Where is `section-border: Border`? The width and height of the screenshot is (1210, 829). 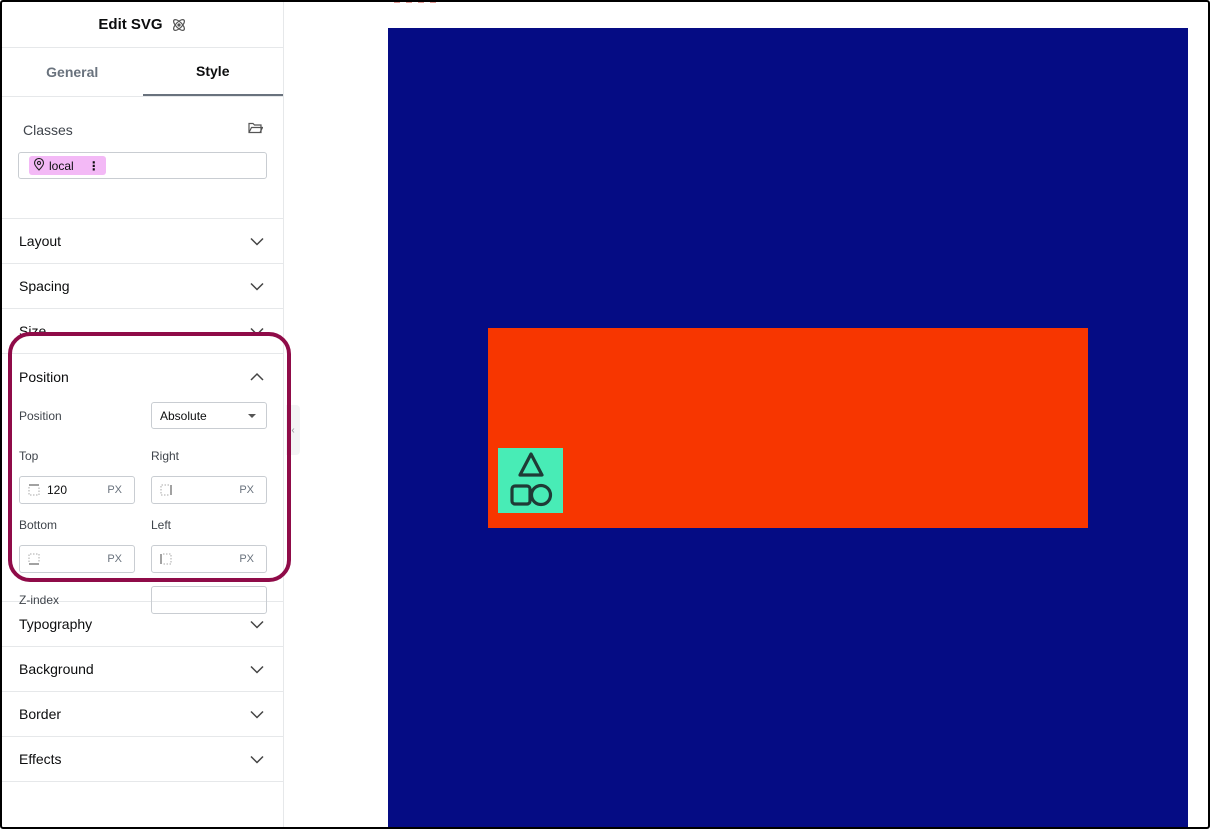
section-border: Border is located at coordinates (142, 714).